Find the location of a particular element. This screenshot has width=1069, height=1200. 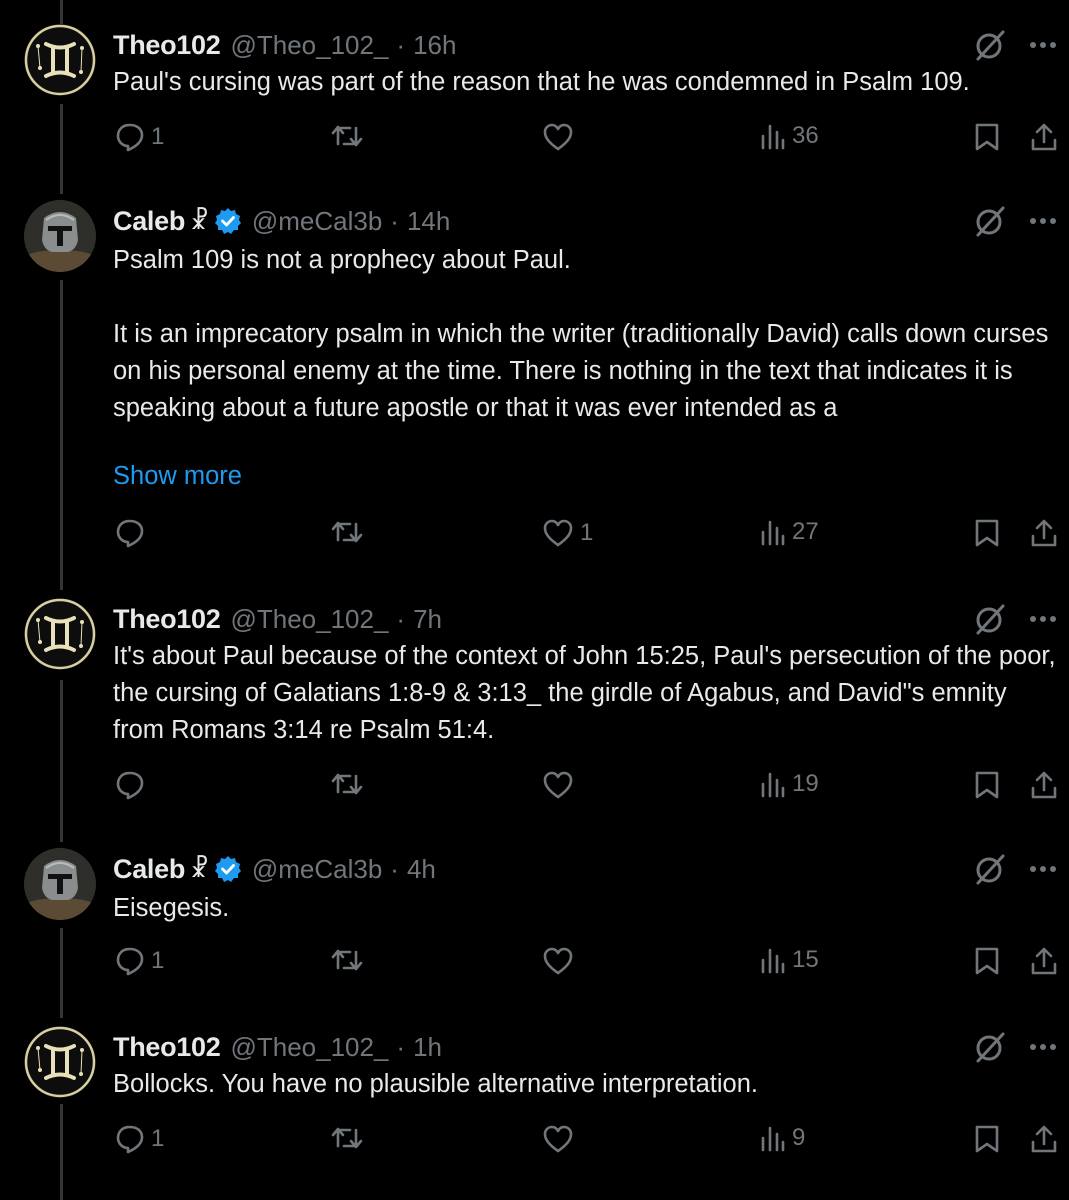

view-count: 19 is located at coordinates (805, 783).